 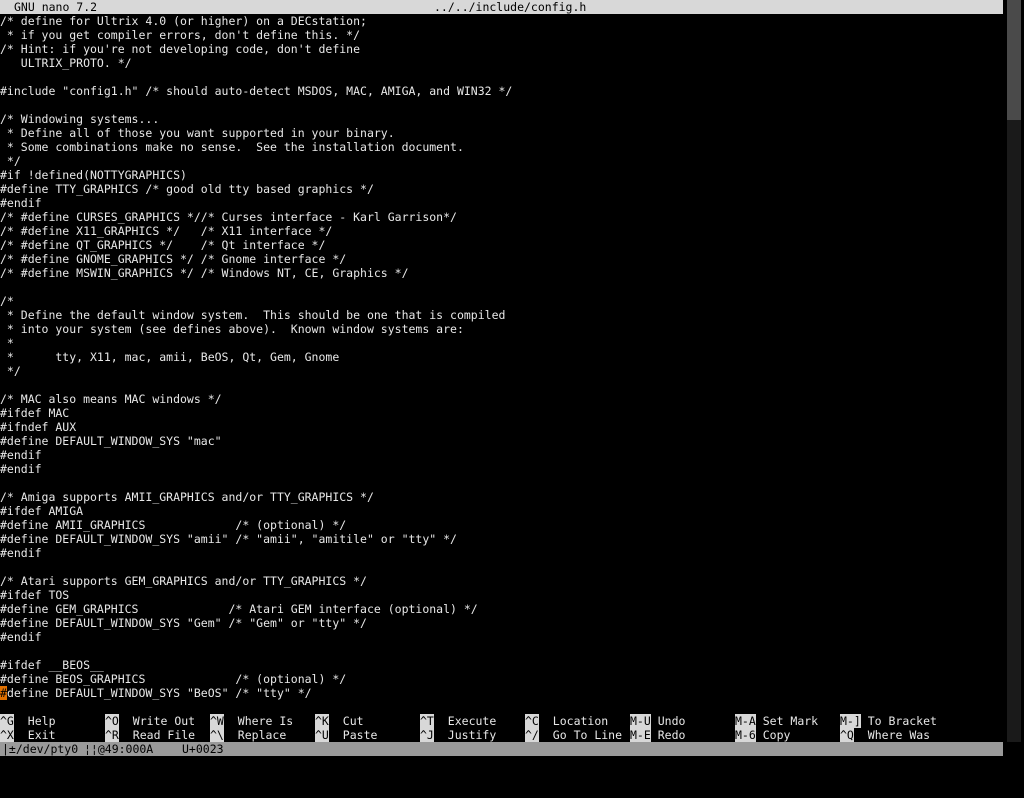 What do you see at coordinates (501, 511) in the screenshot?
I see `code-line: #ifdef AMIGA` at bounding box center [501, 511].